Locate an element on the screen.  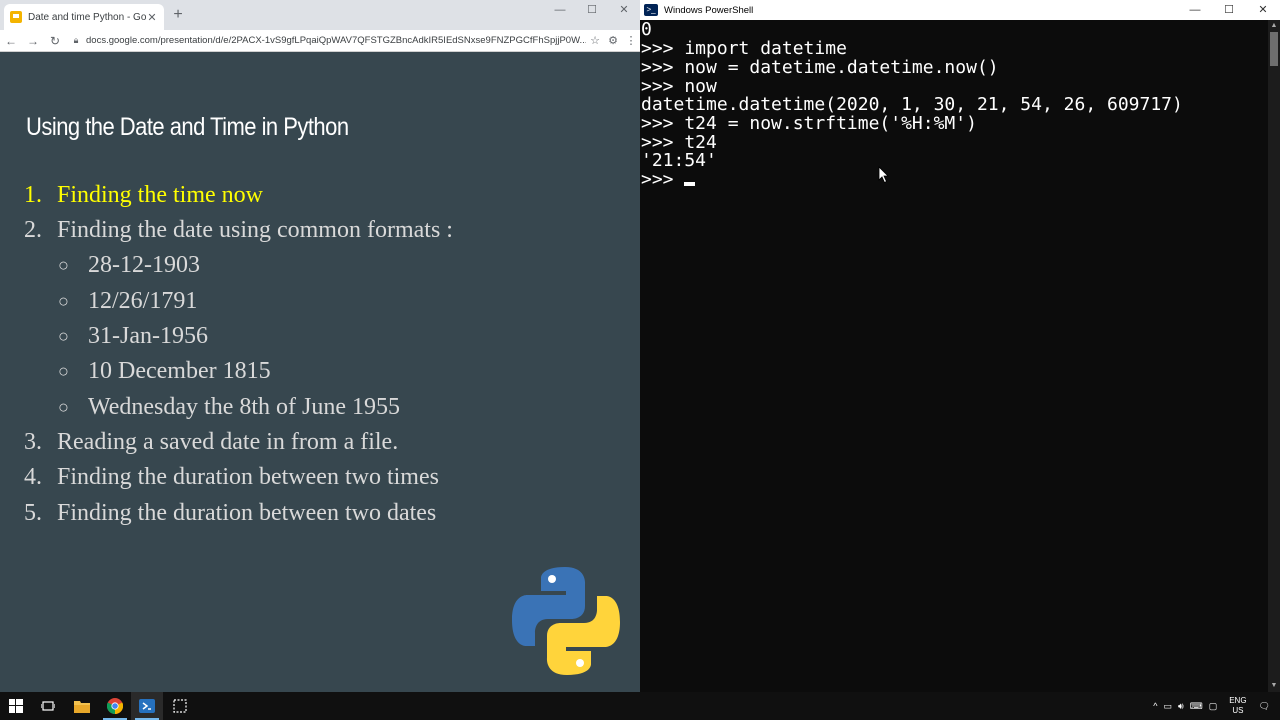
system-tray: ^ ▭ 🔊︎ ⌨ ▢ ENG US 🗨︎ is located at coordinates (1215, 706).